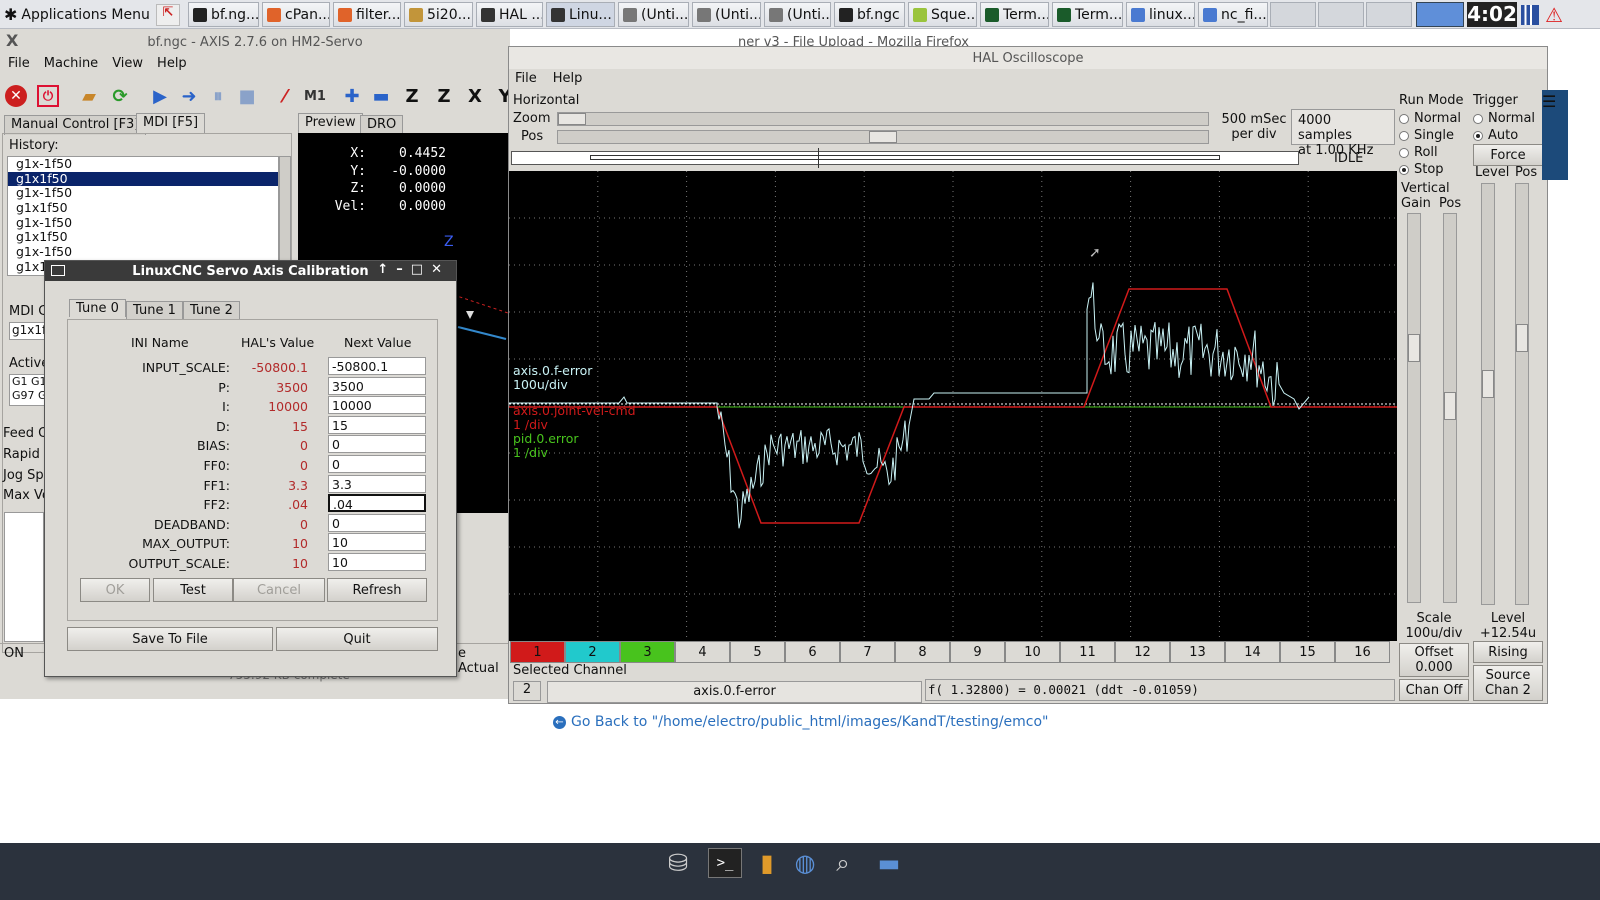 This screenshot has width=1600, height=900. Describe the element at coordinates (767, 863) in the screenshot. I see `archive-icon: ▮` at that location.